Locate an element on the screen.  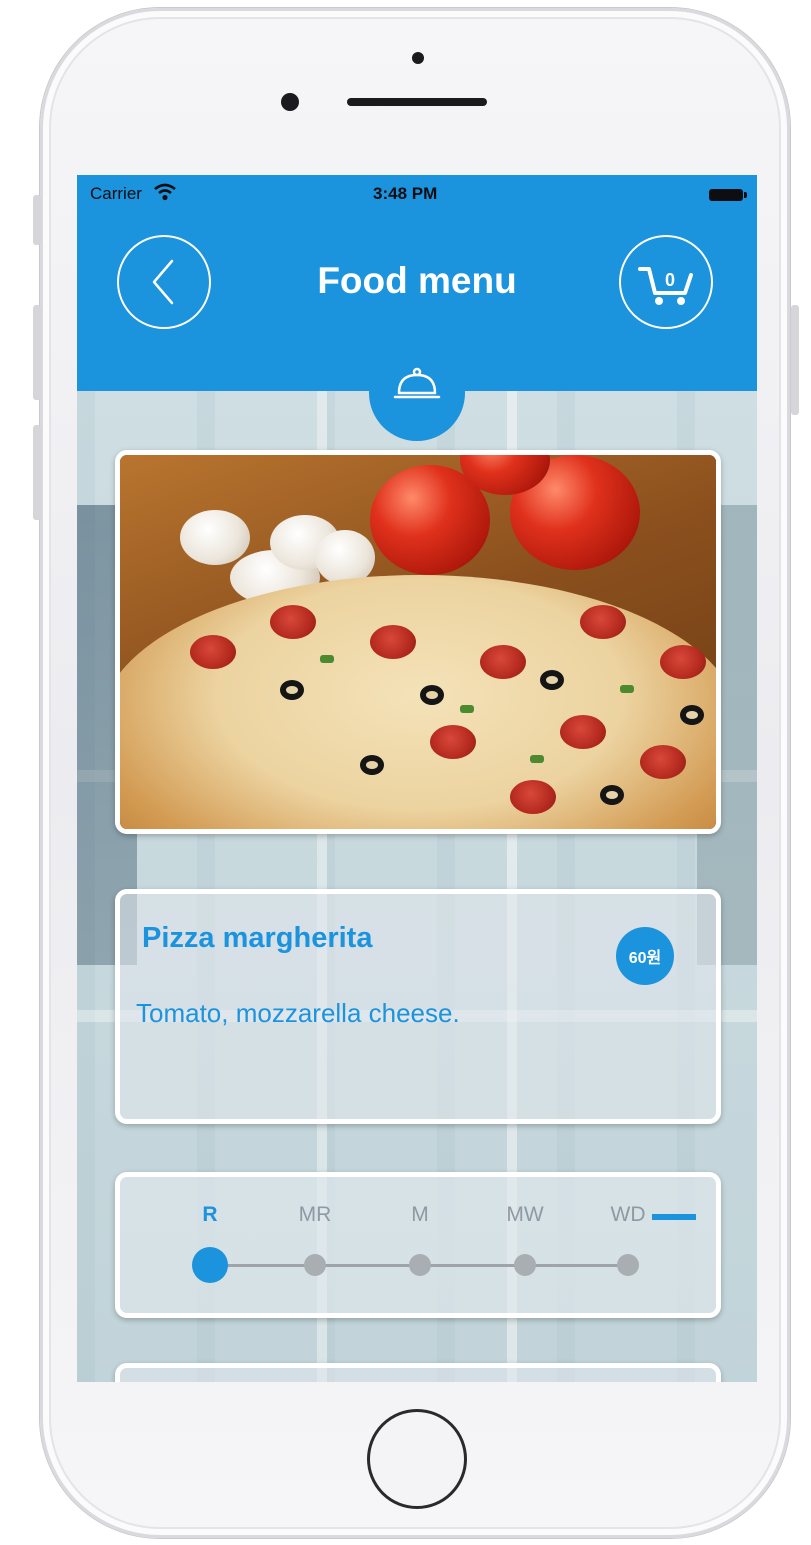
cart-icon: 0 is located at coordinates (665, 286).